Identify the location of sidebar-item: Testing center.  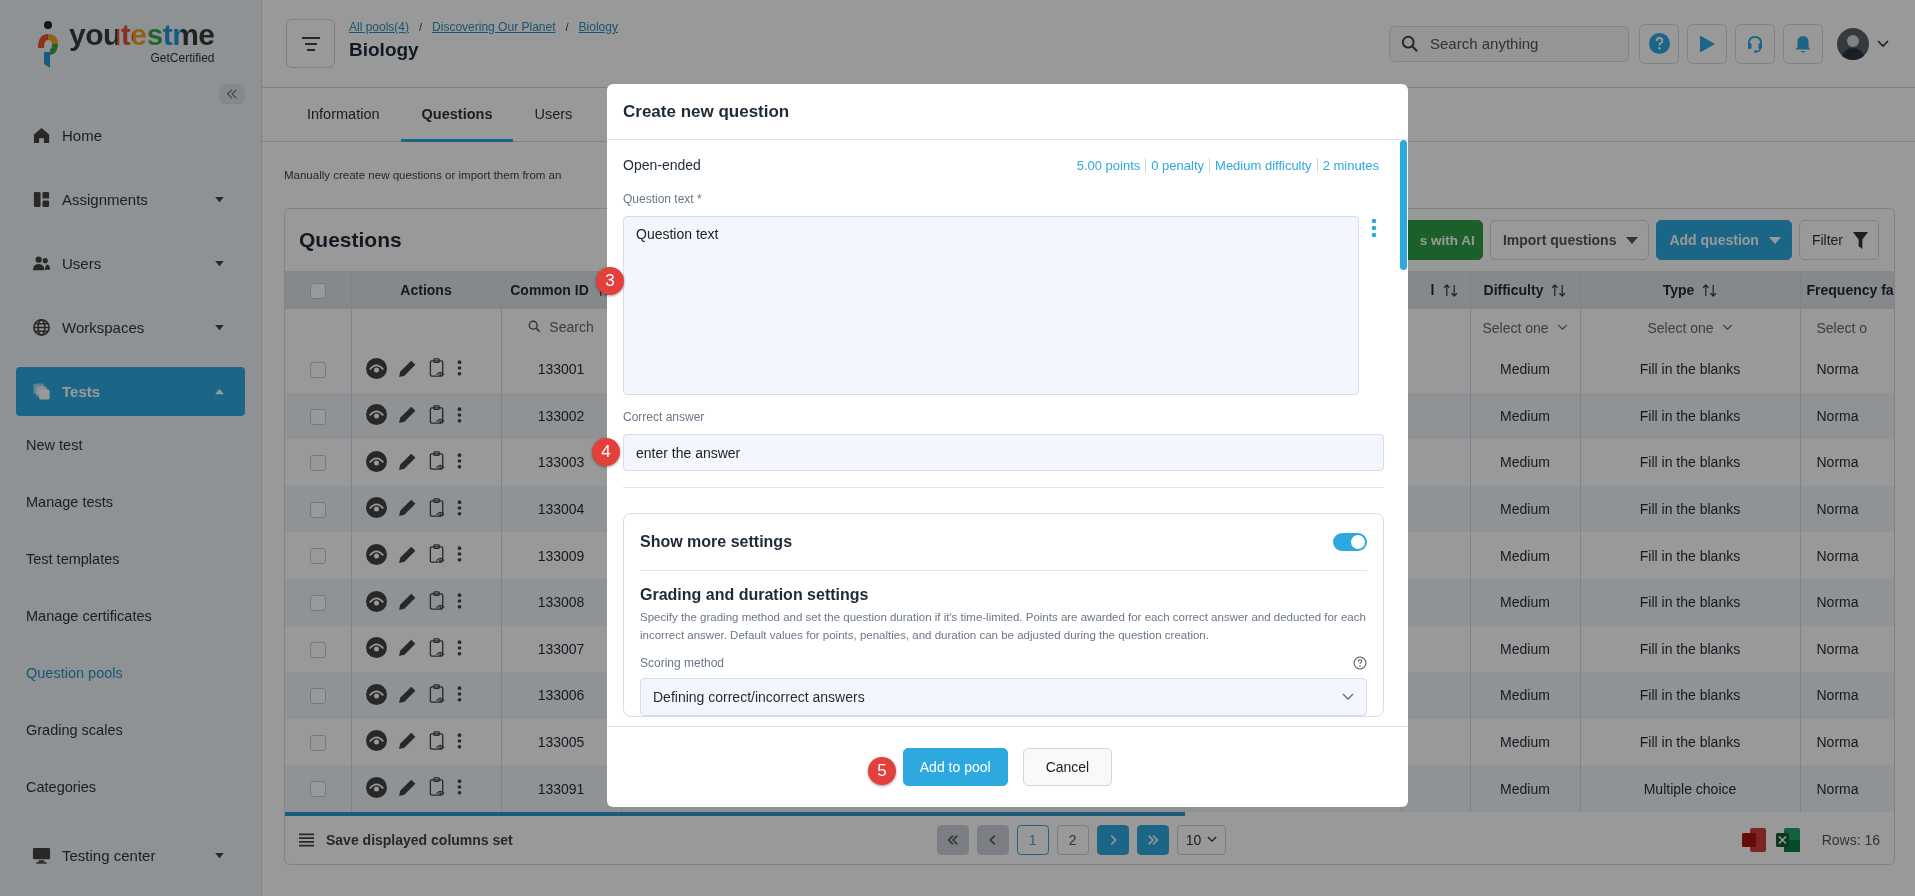
(130, 855).